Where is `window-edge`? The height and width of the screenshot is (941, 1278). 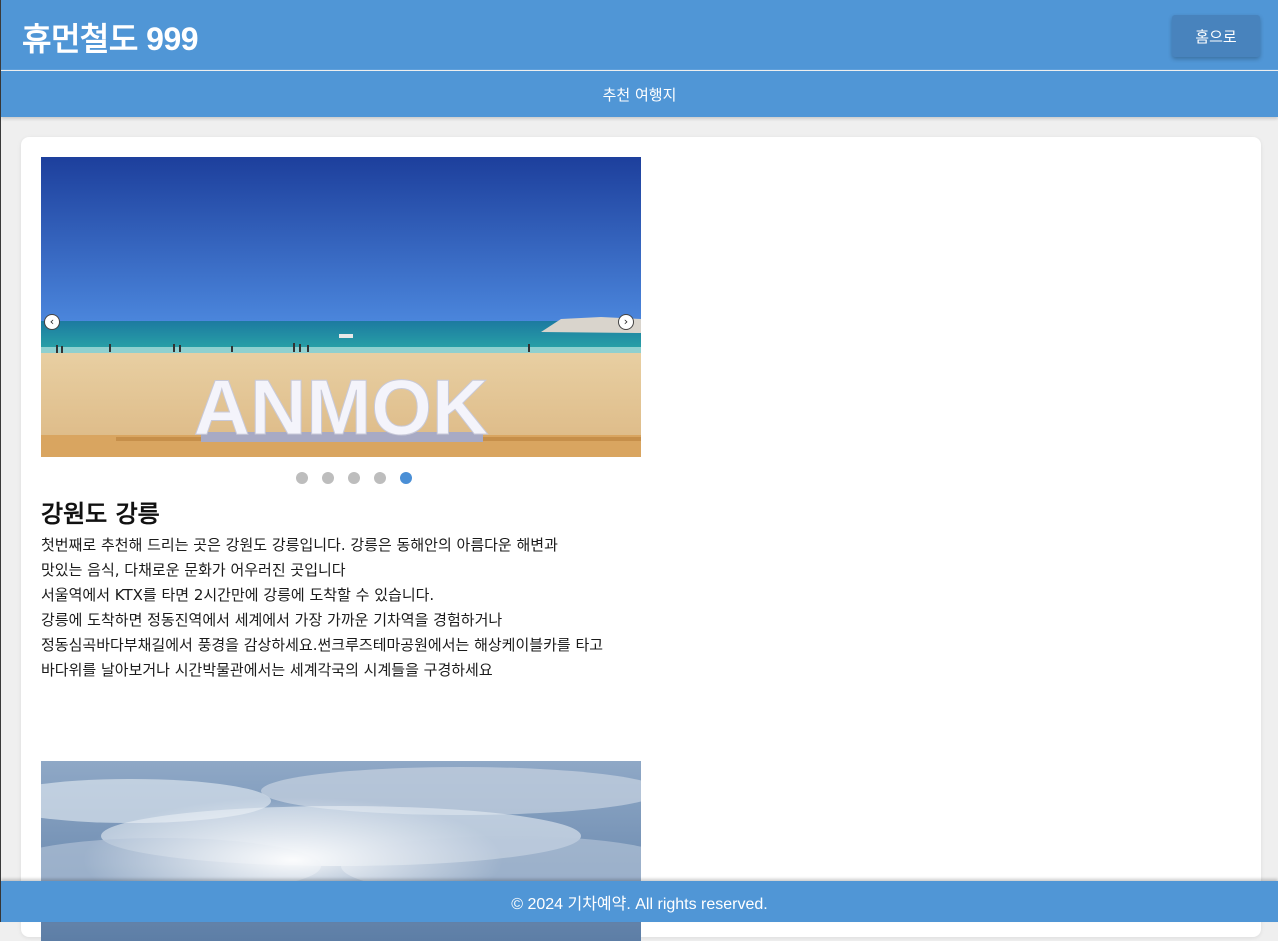
window-edge is located at coordinates (0, 461).